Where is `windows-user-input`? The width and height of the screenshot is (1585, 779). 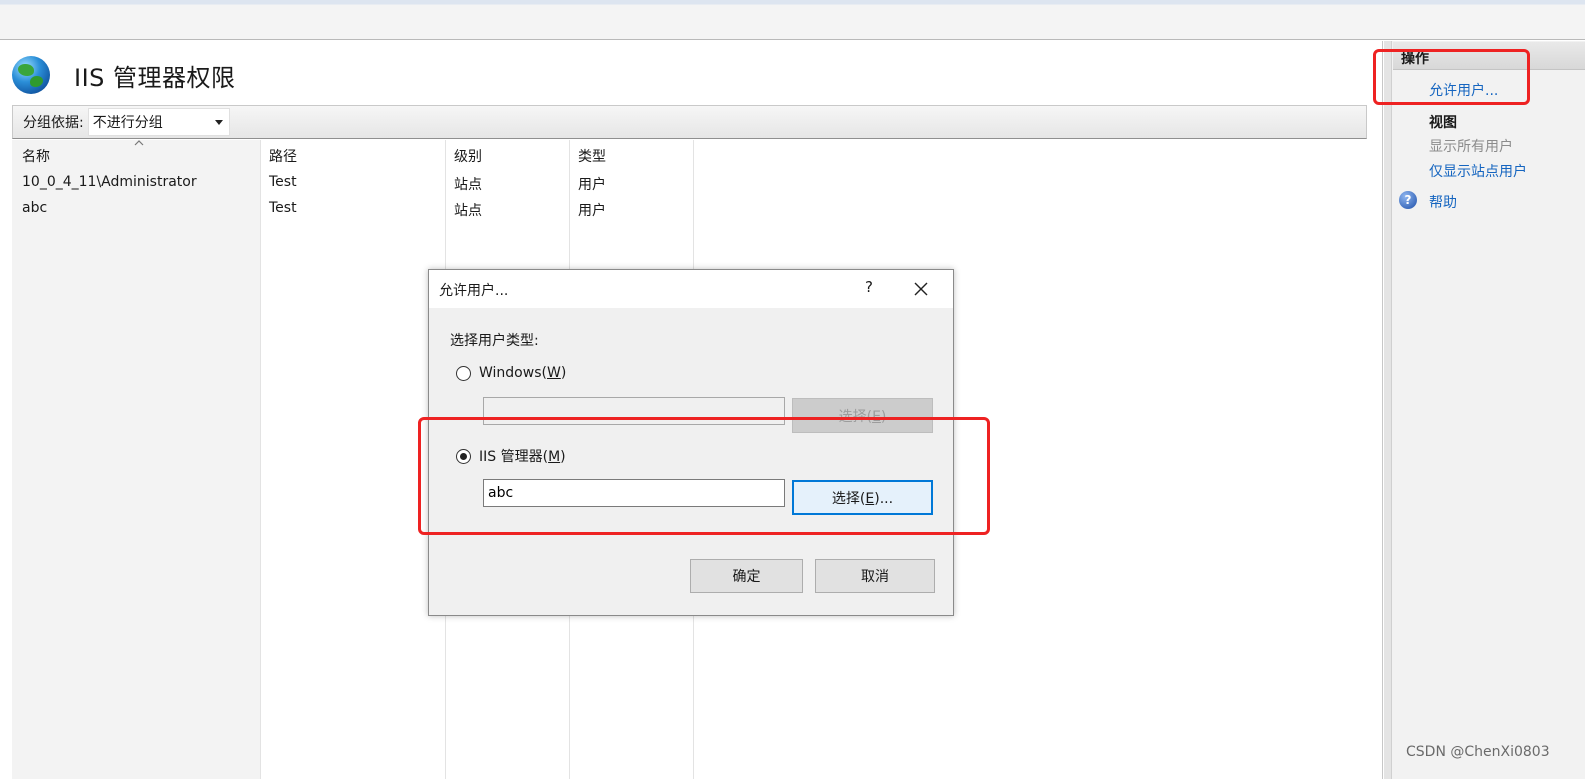
windows-user-input is located at coordinates (634, 411).